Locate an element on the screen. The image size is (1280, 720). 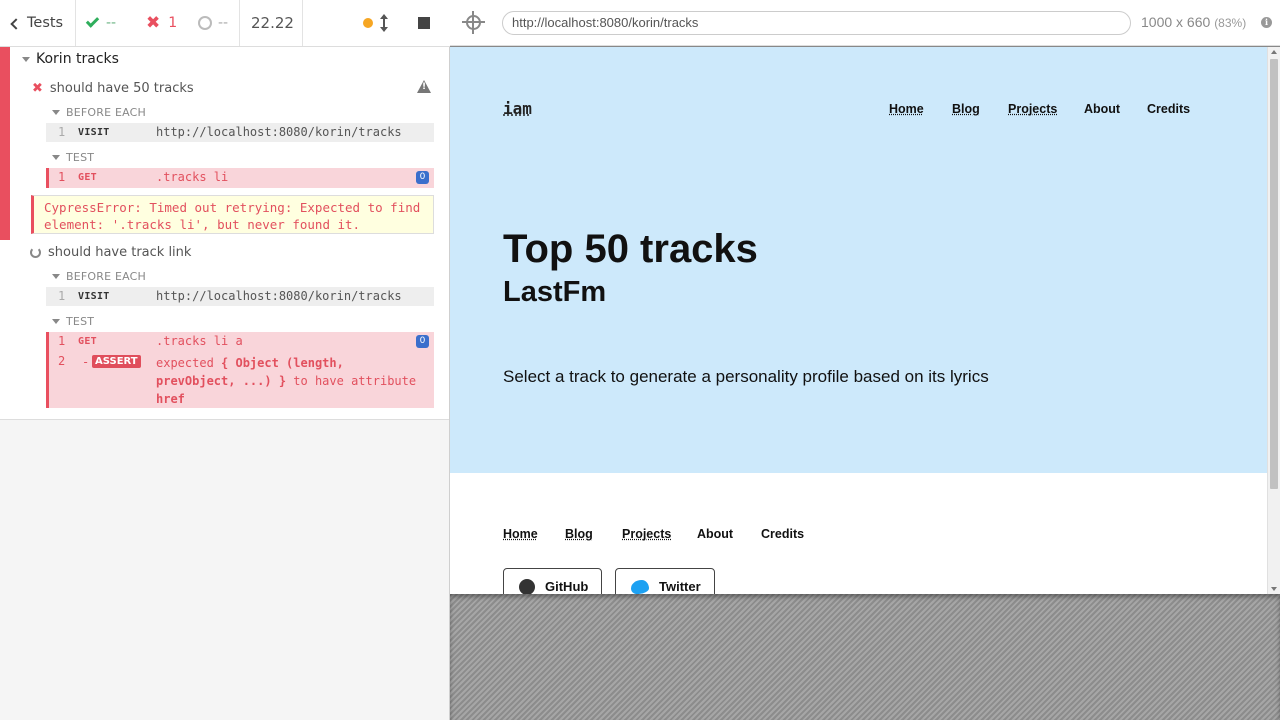
test-title-text: should have track link is located at coordinates (120, 252).